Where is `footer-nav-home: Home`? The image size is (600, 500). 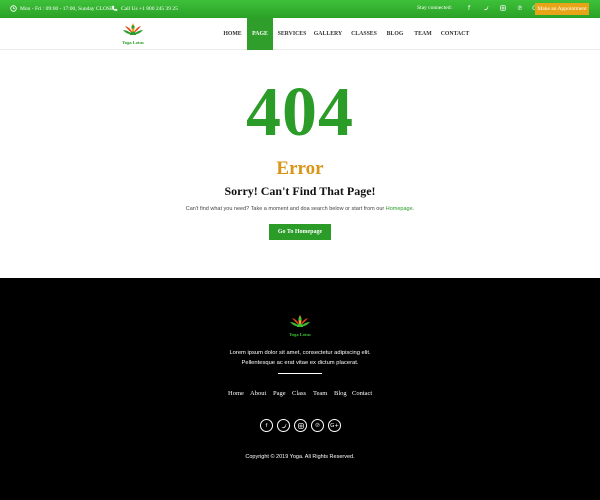
footer-nav-home: Home is located at coordinates (236, 393).